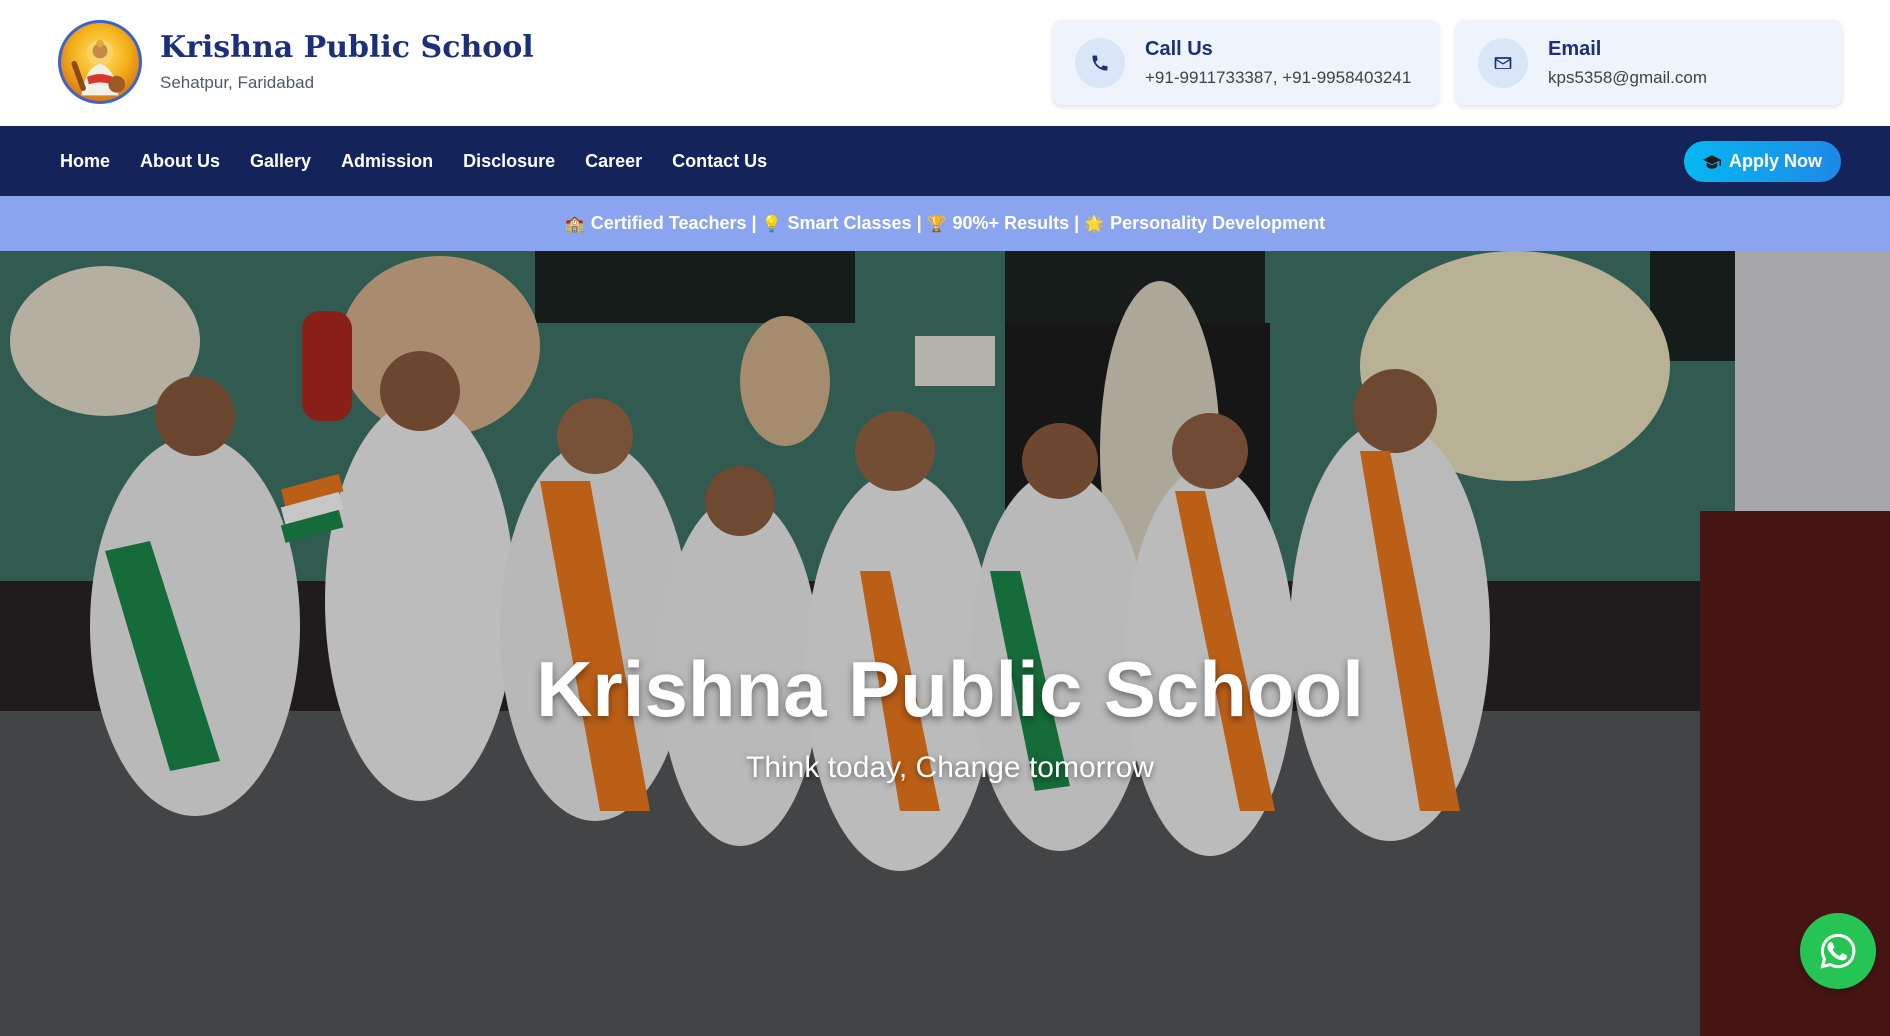  Describe the element at coordinates (1011, 223) in the screenshot. I see `highlight-label: 90%+ Results` at that location.